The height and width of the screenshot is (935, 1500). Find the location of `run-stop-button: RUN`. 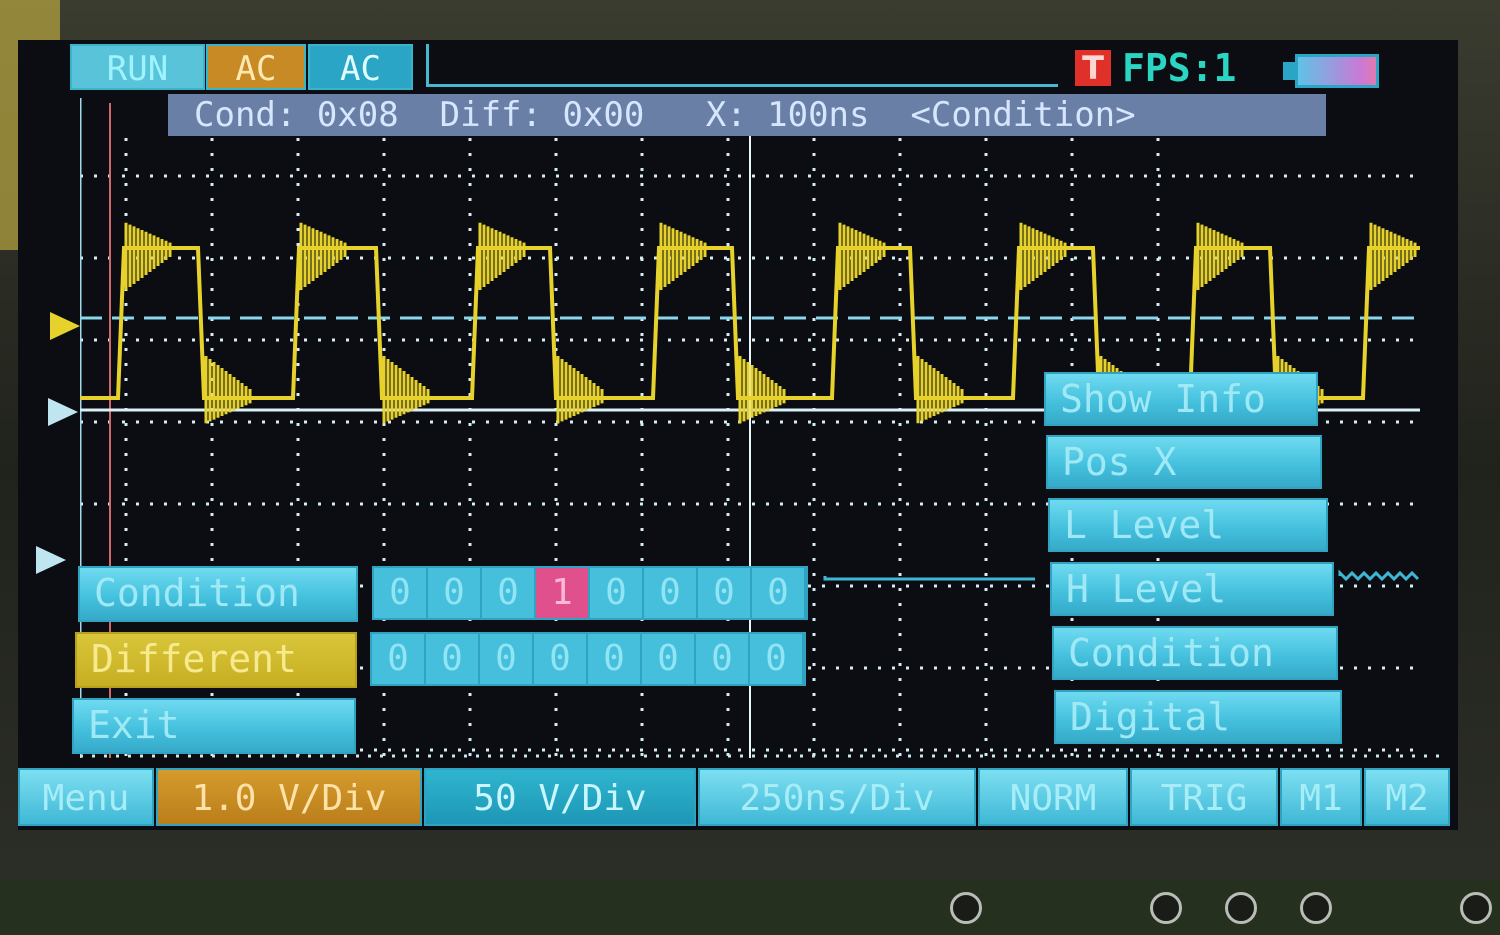

run-stop-button: RUN is located at coordinates (137, 67).